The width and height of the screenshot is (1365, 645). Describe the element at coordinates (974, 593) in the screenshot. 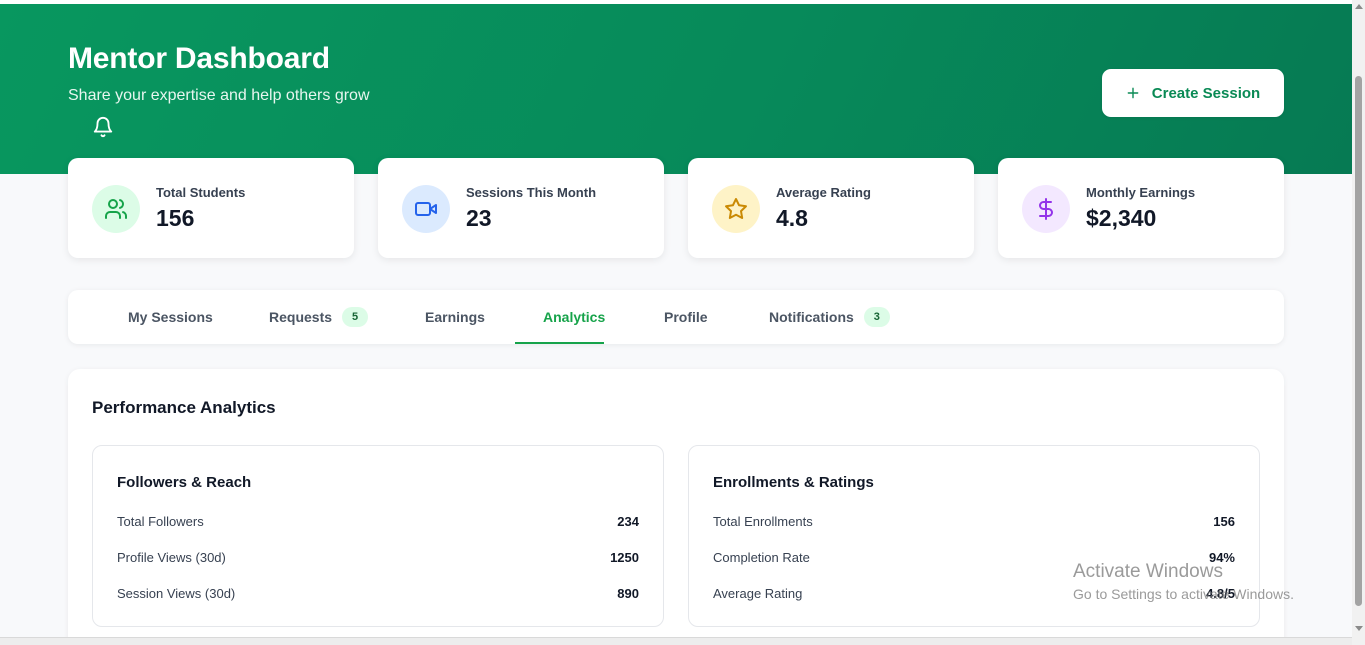

I see `metric-row: Average Rating 4.8/5` at that location.